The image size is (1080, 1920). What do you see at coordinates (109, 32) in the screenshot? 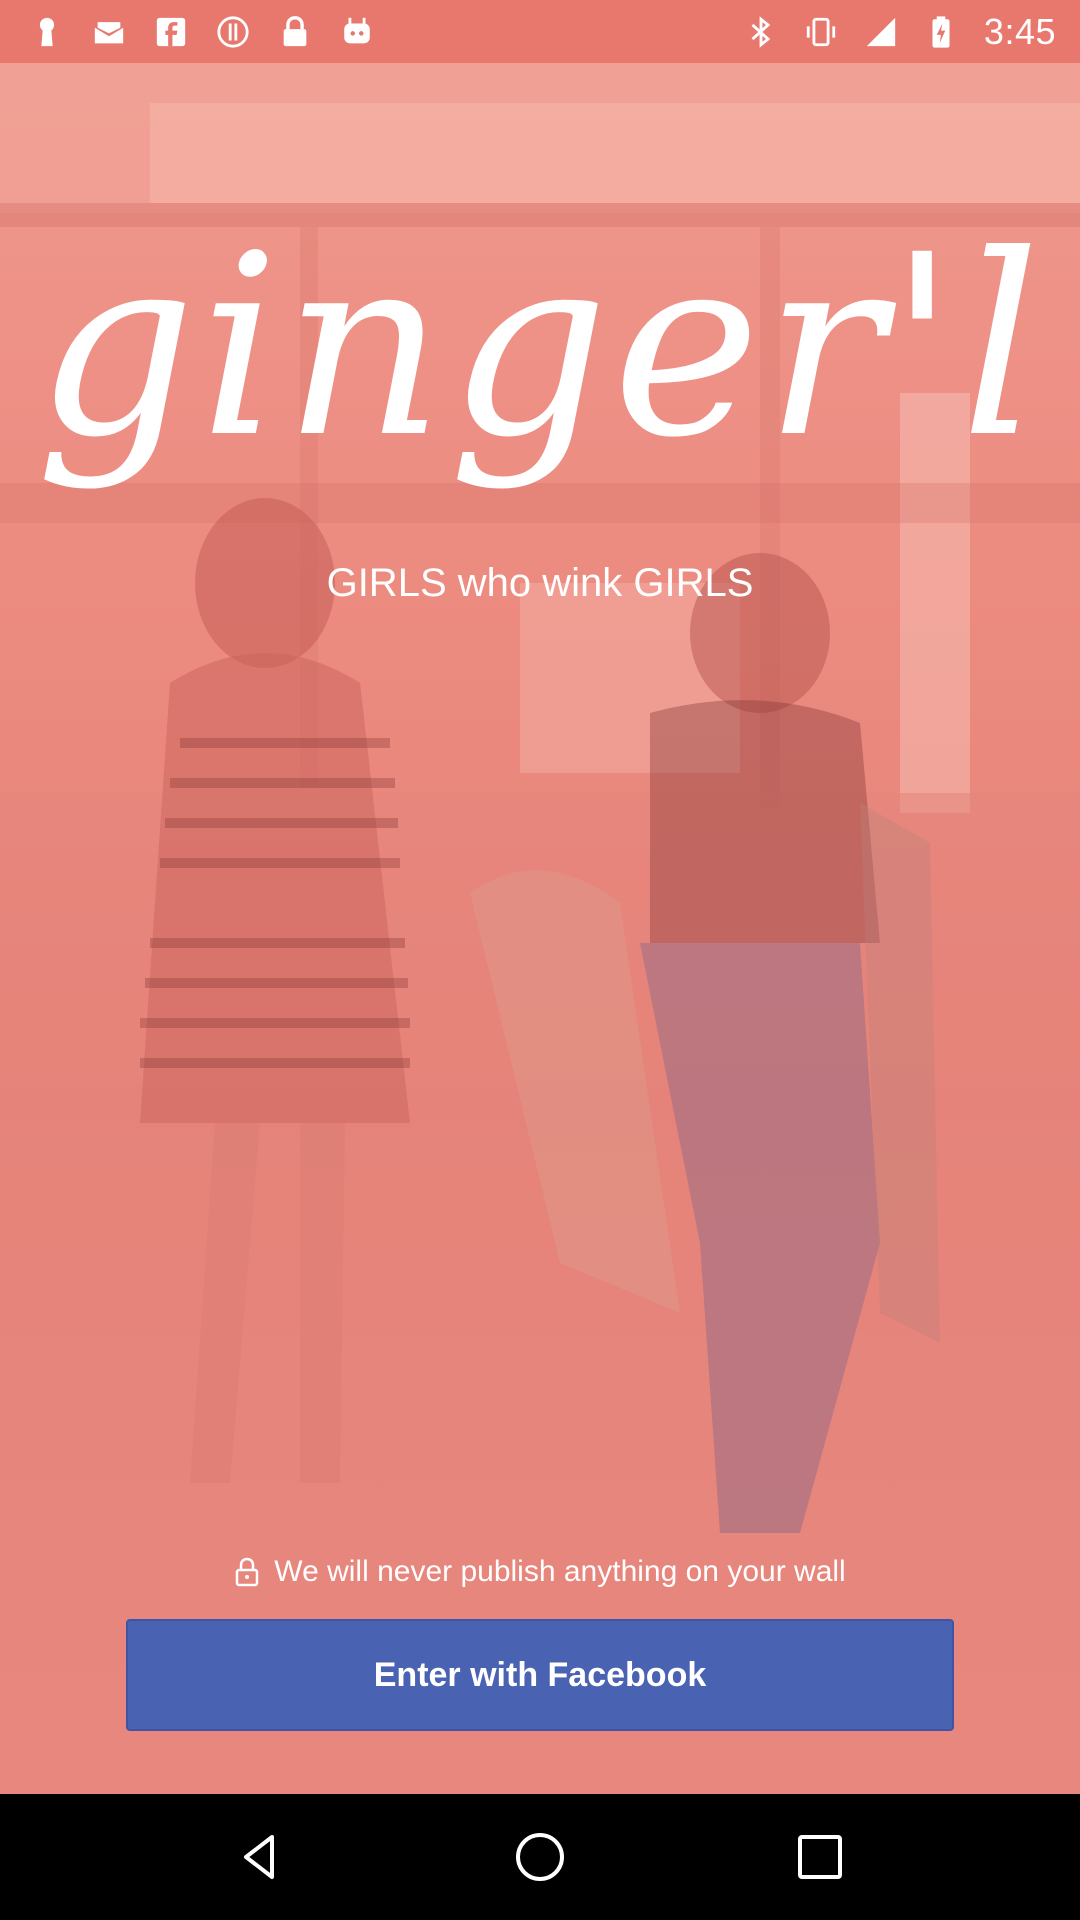
I see `mail-icon` at bounding box center [109, 32].